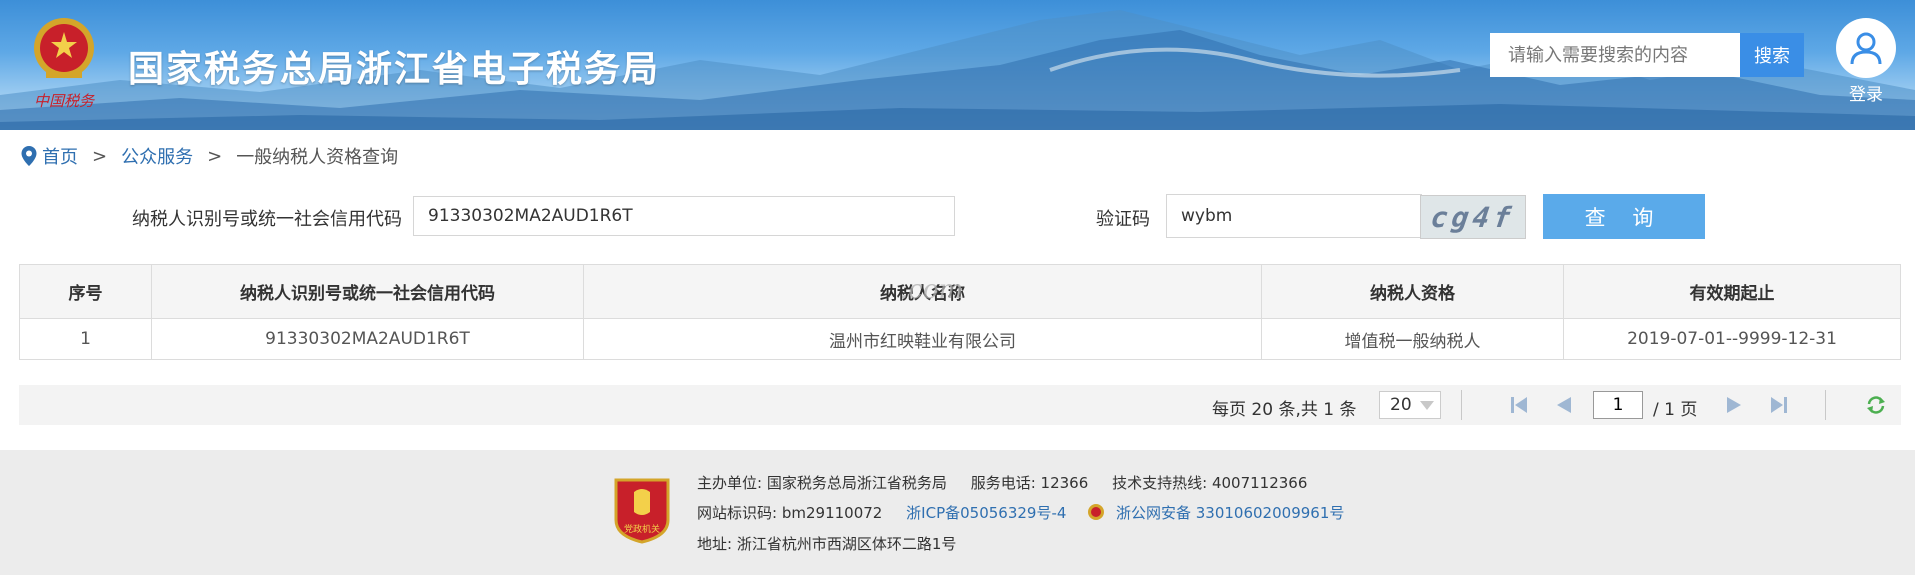 The width and height of the screenshot is (1915, 575). Describe the element at coordinates (1427, 405) in the screenshot. I see `chevron-down-icon` at that location.